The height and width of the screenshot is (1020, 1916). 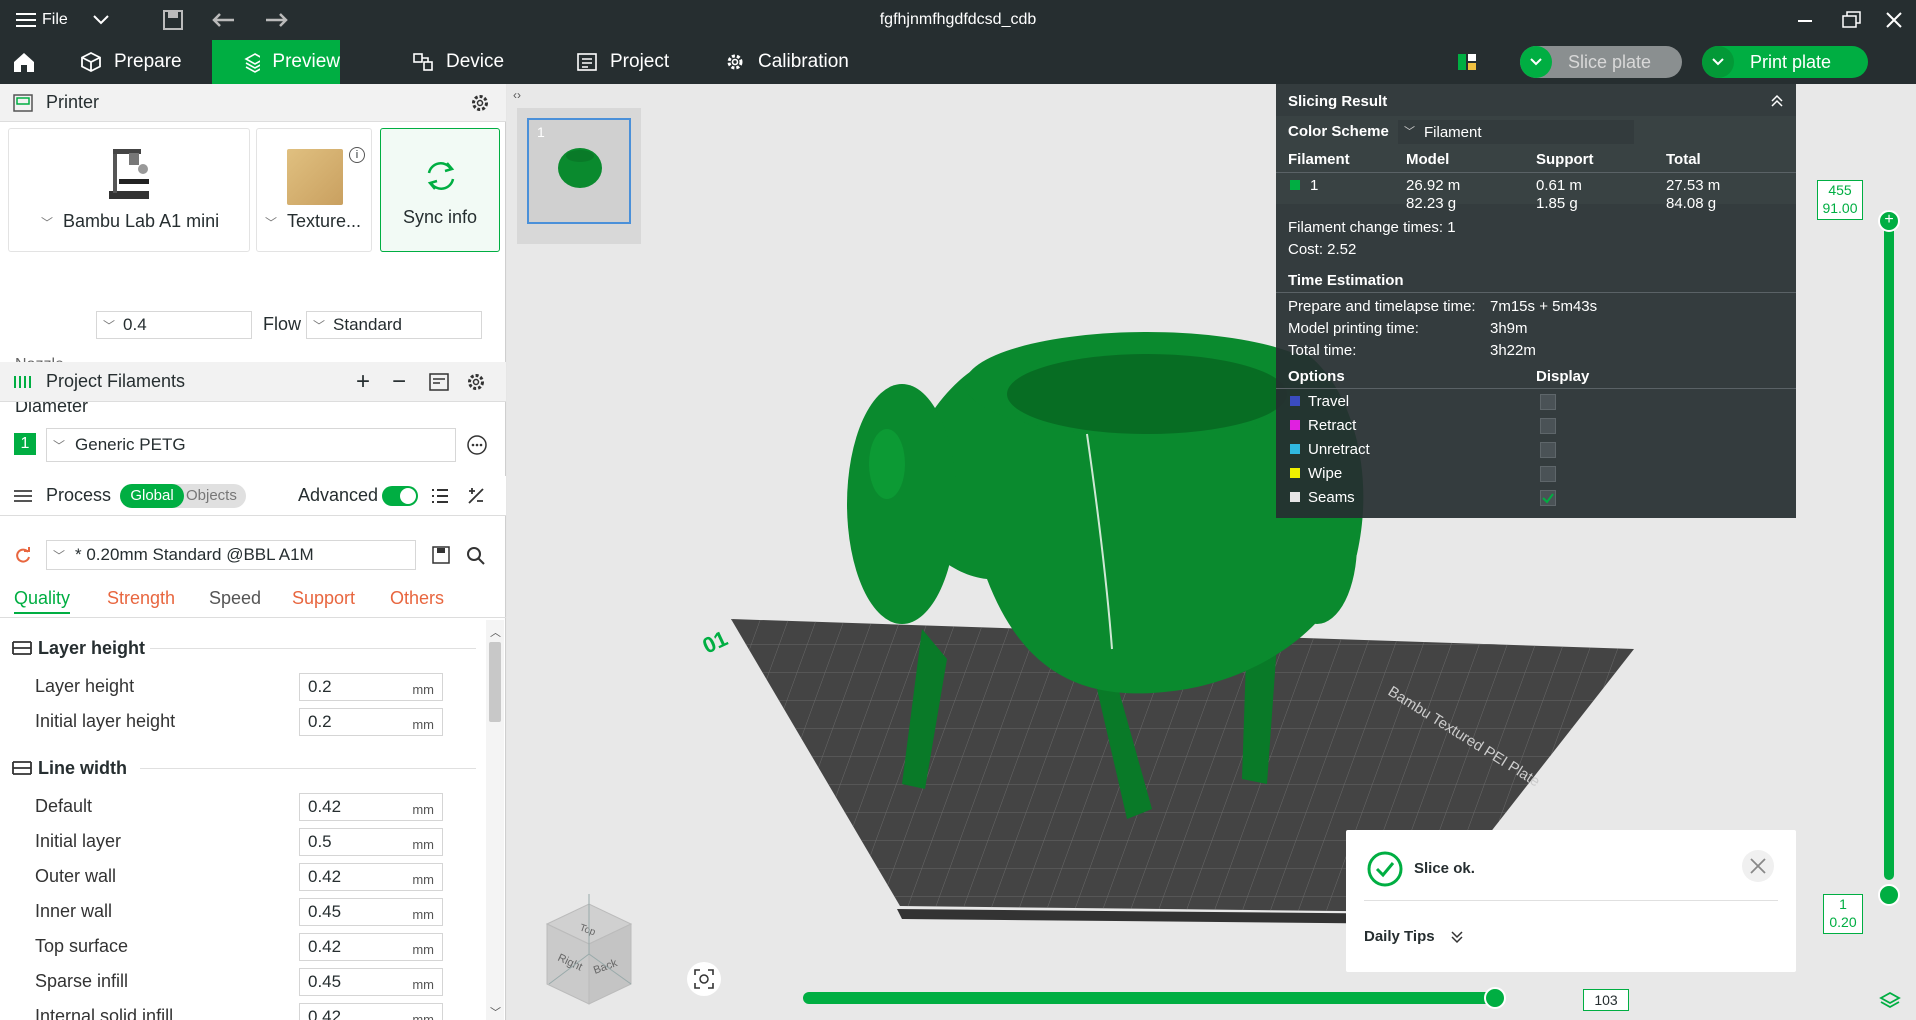 What do you see at coordinates (59, 555) in the screenshot?
I see `chevron-down-icon: ﹀` at bounding box center [59, 555].